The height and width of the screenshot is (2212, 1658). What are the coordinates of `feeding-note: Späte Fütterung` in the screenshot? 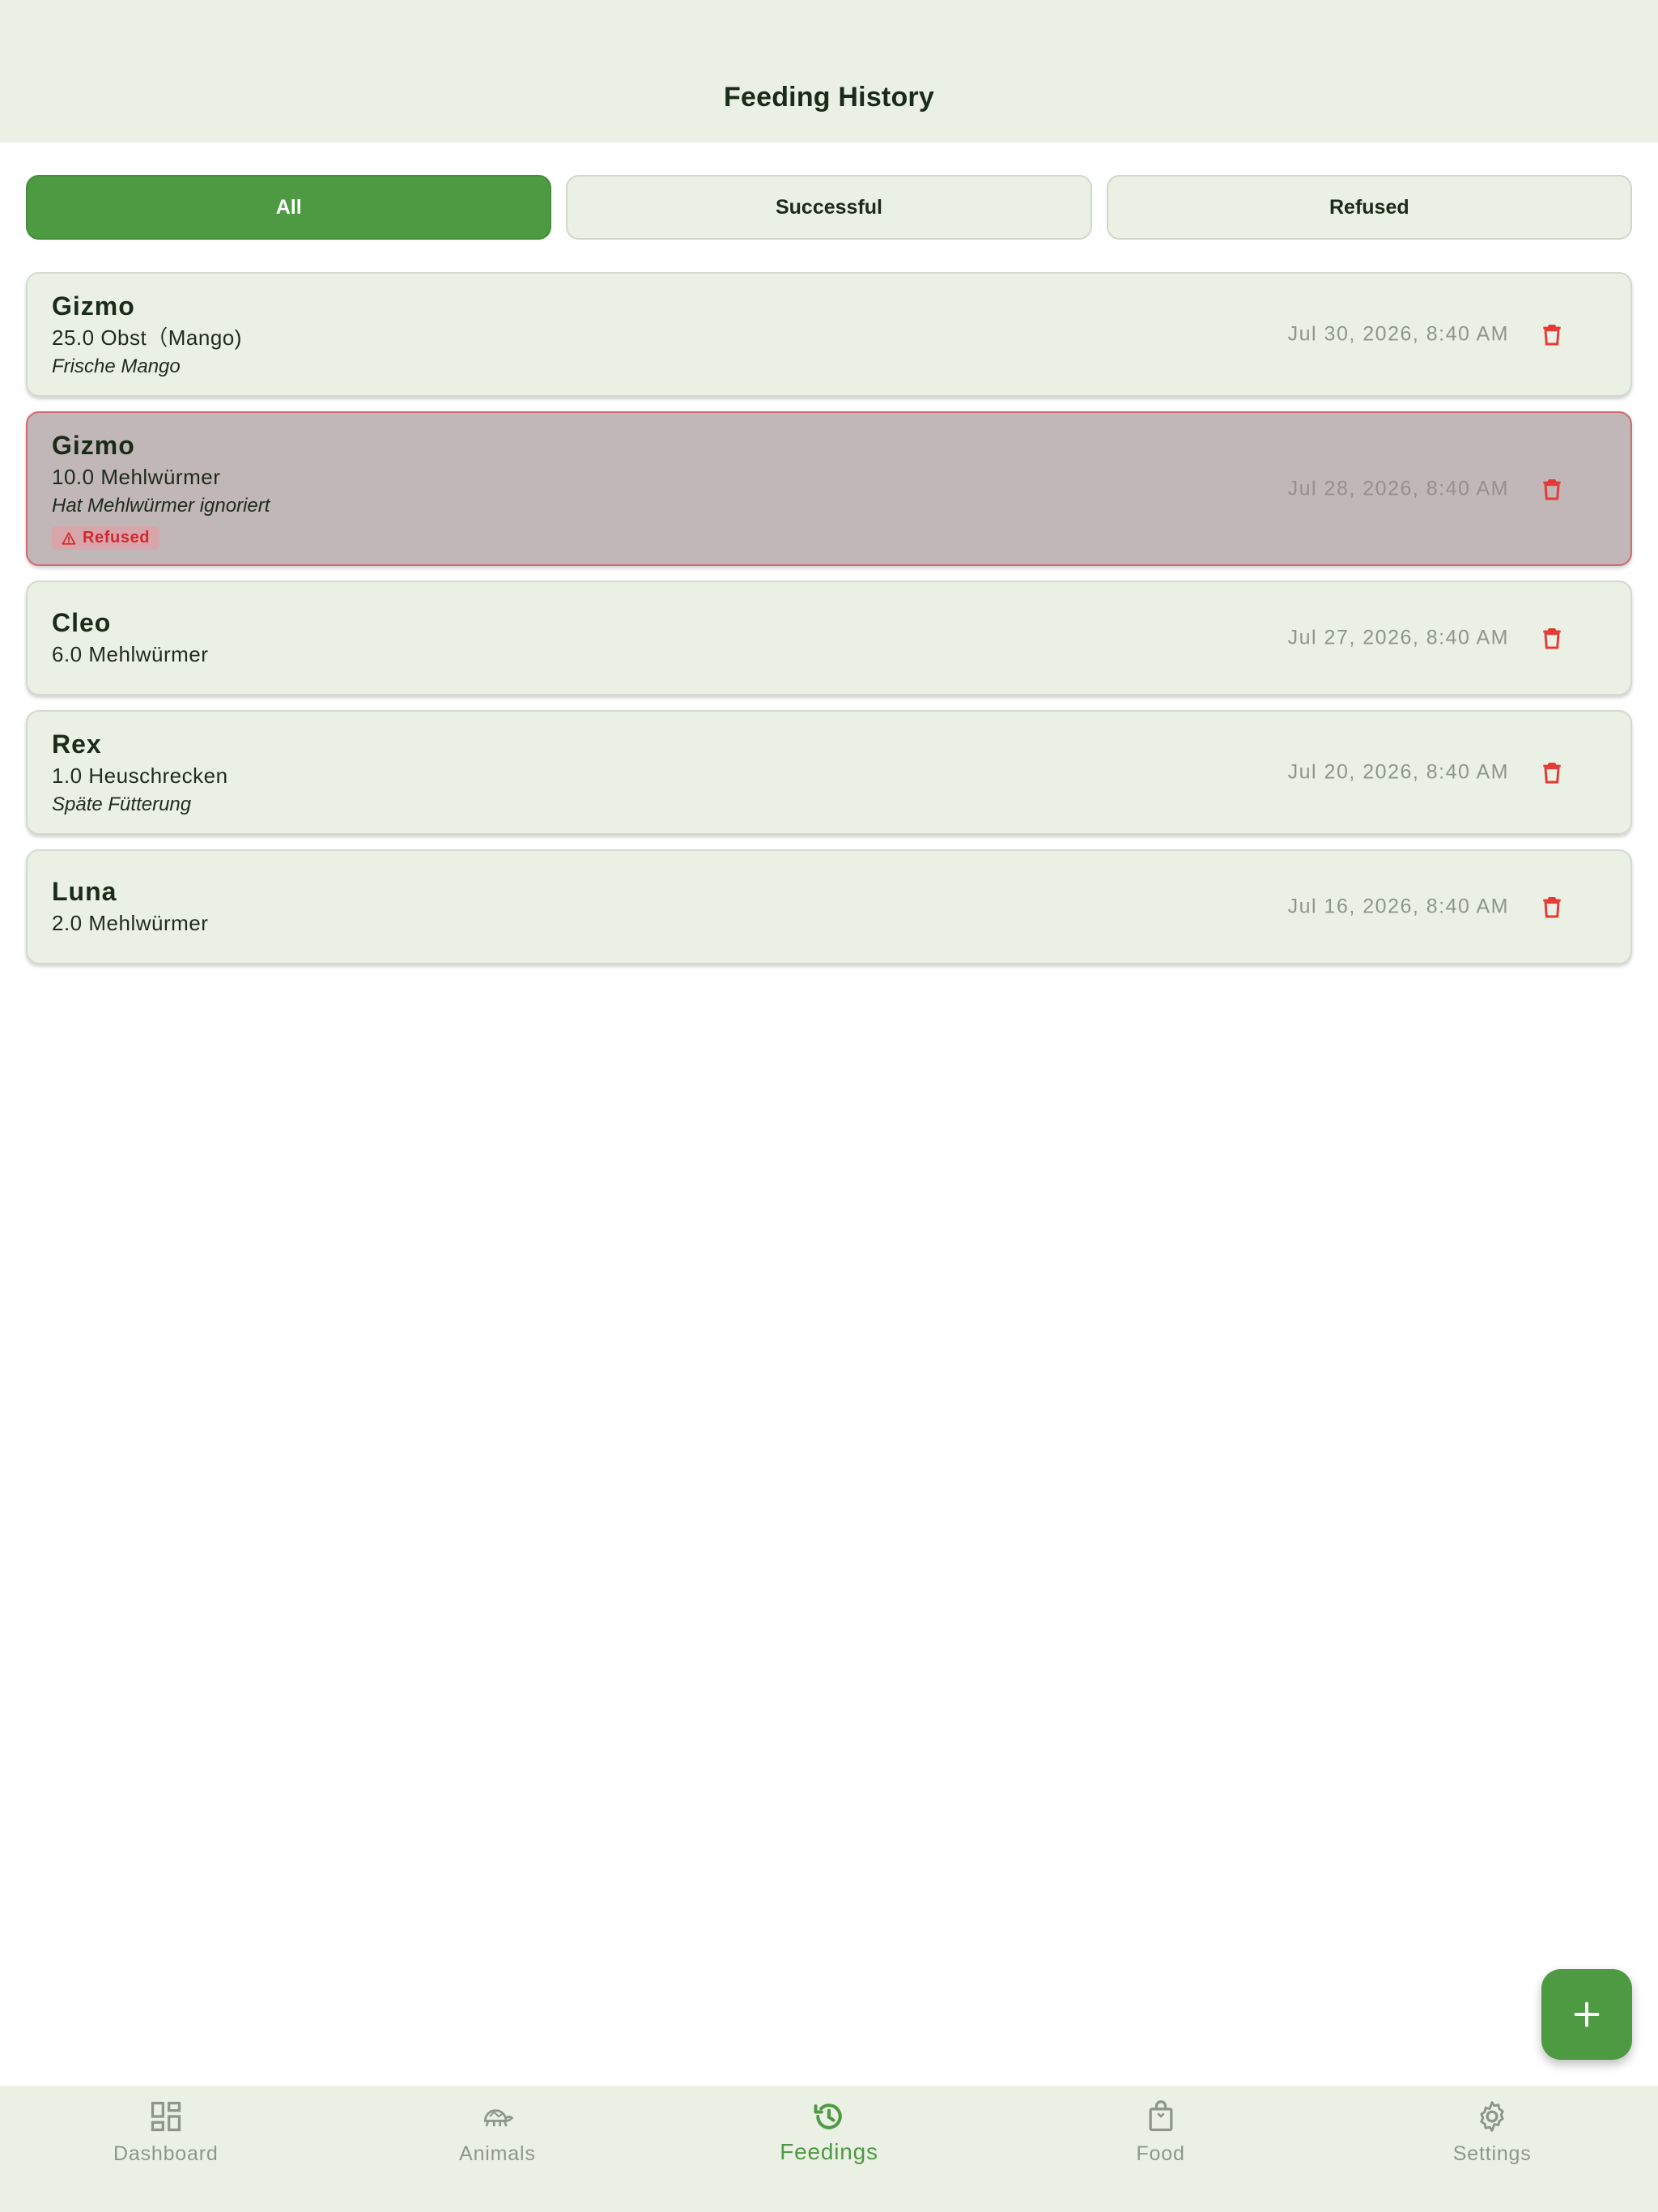 It's located at (122, 804).